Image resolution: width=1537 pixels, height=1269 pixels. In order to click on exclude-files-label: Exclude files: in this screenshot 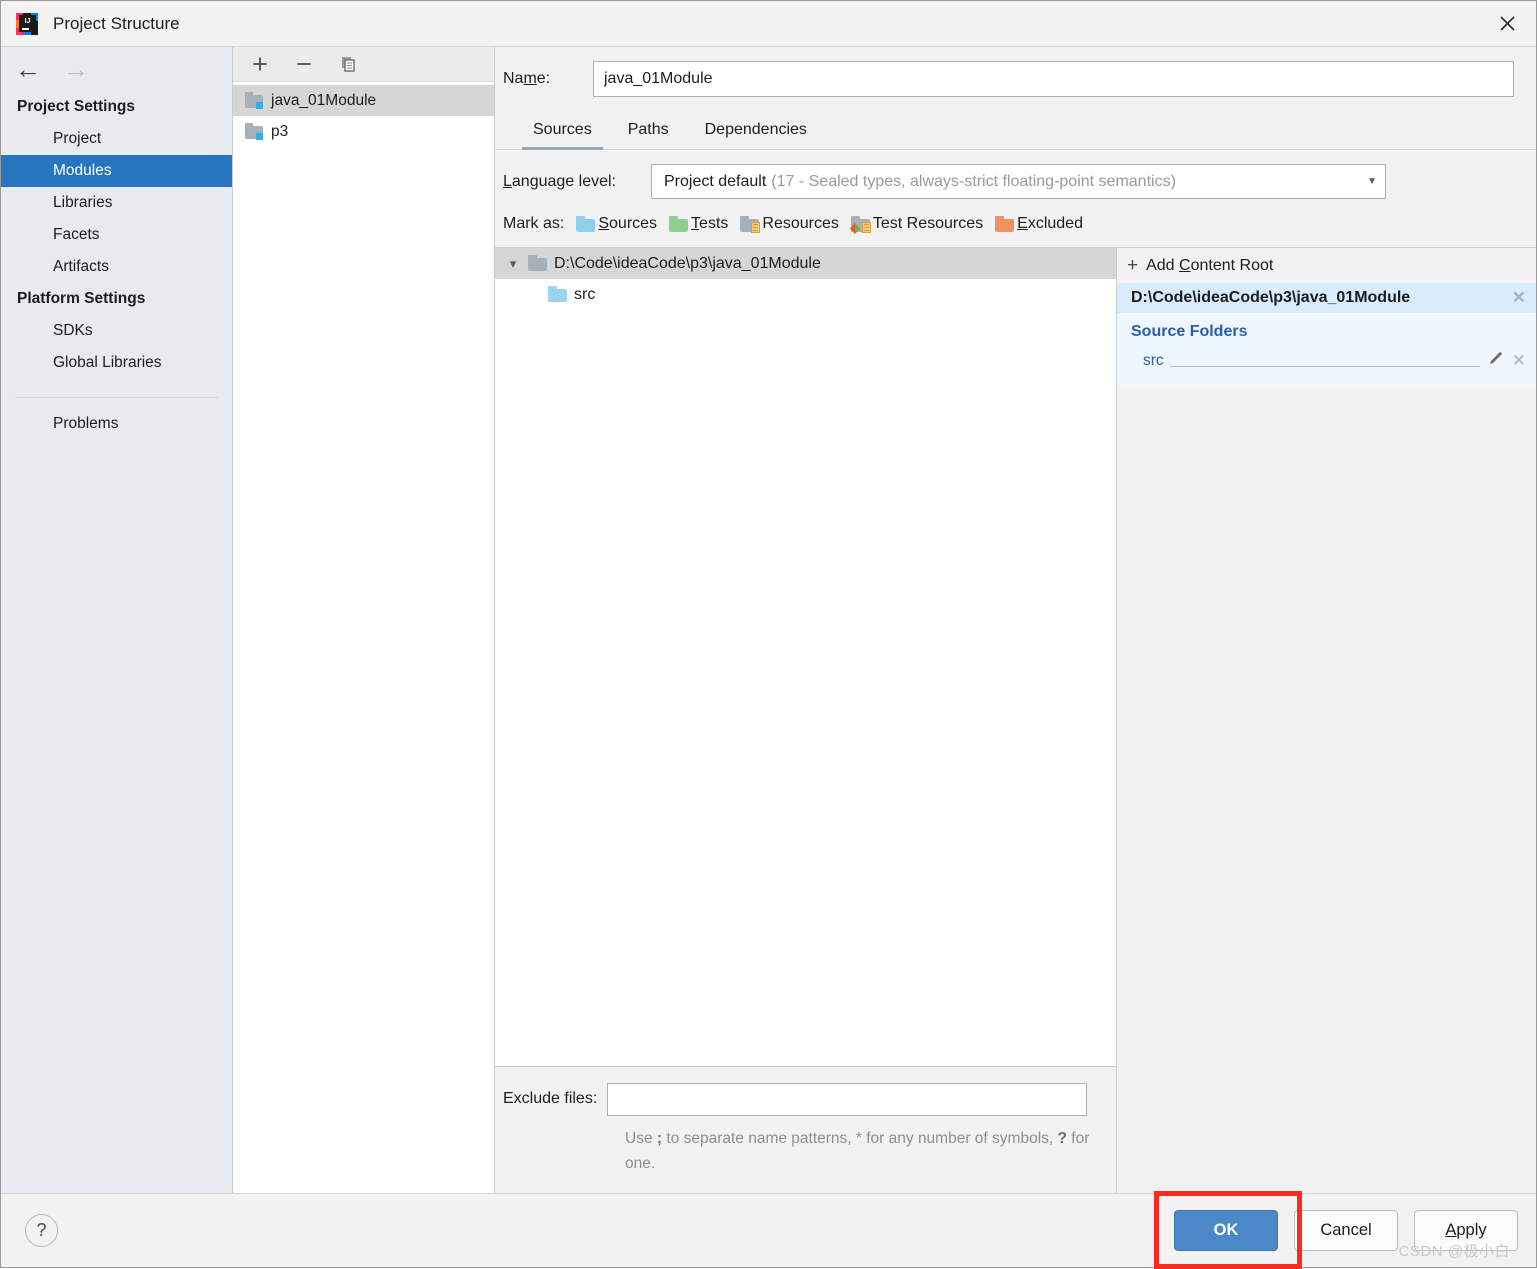, I will do `click(550, 1099)`.